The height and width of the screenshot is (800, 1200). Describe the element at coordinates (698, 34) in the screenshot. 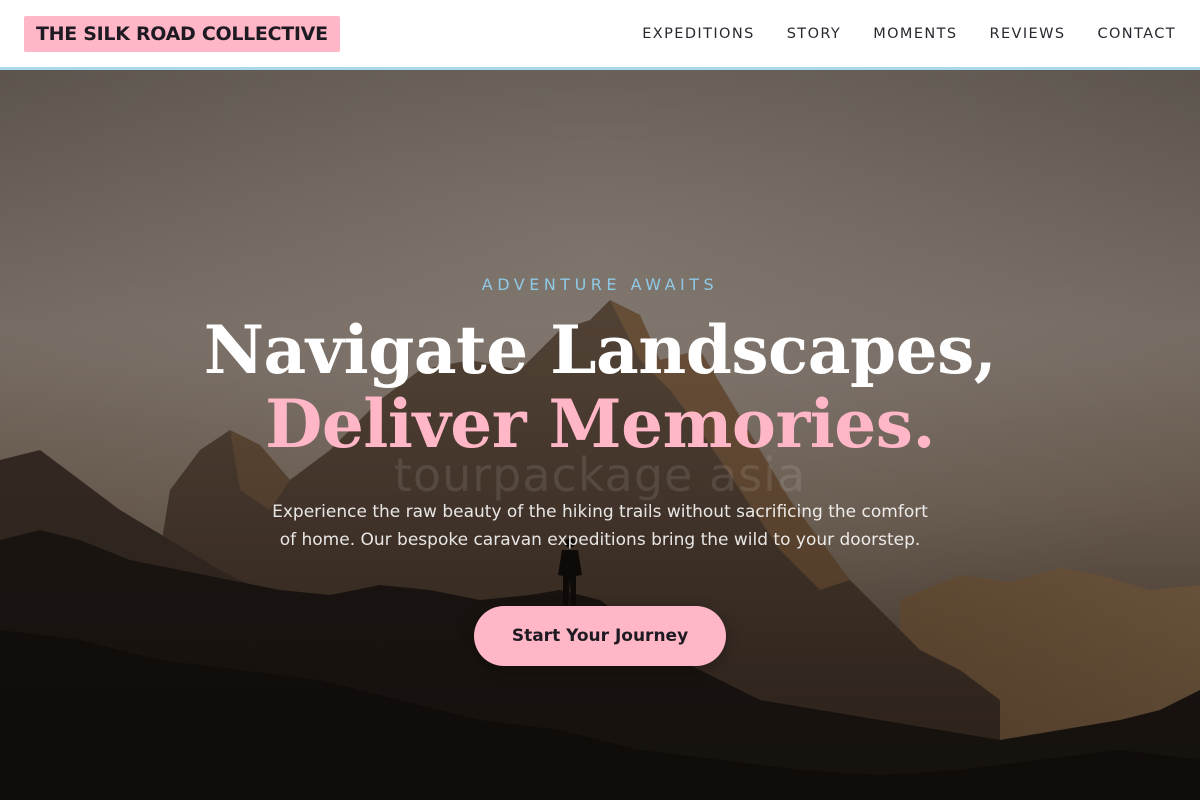

I see `nav-link-expeditions: EXPEDITIONS` at that location.